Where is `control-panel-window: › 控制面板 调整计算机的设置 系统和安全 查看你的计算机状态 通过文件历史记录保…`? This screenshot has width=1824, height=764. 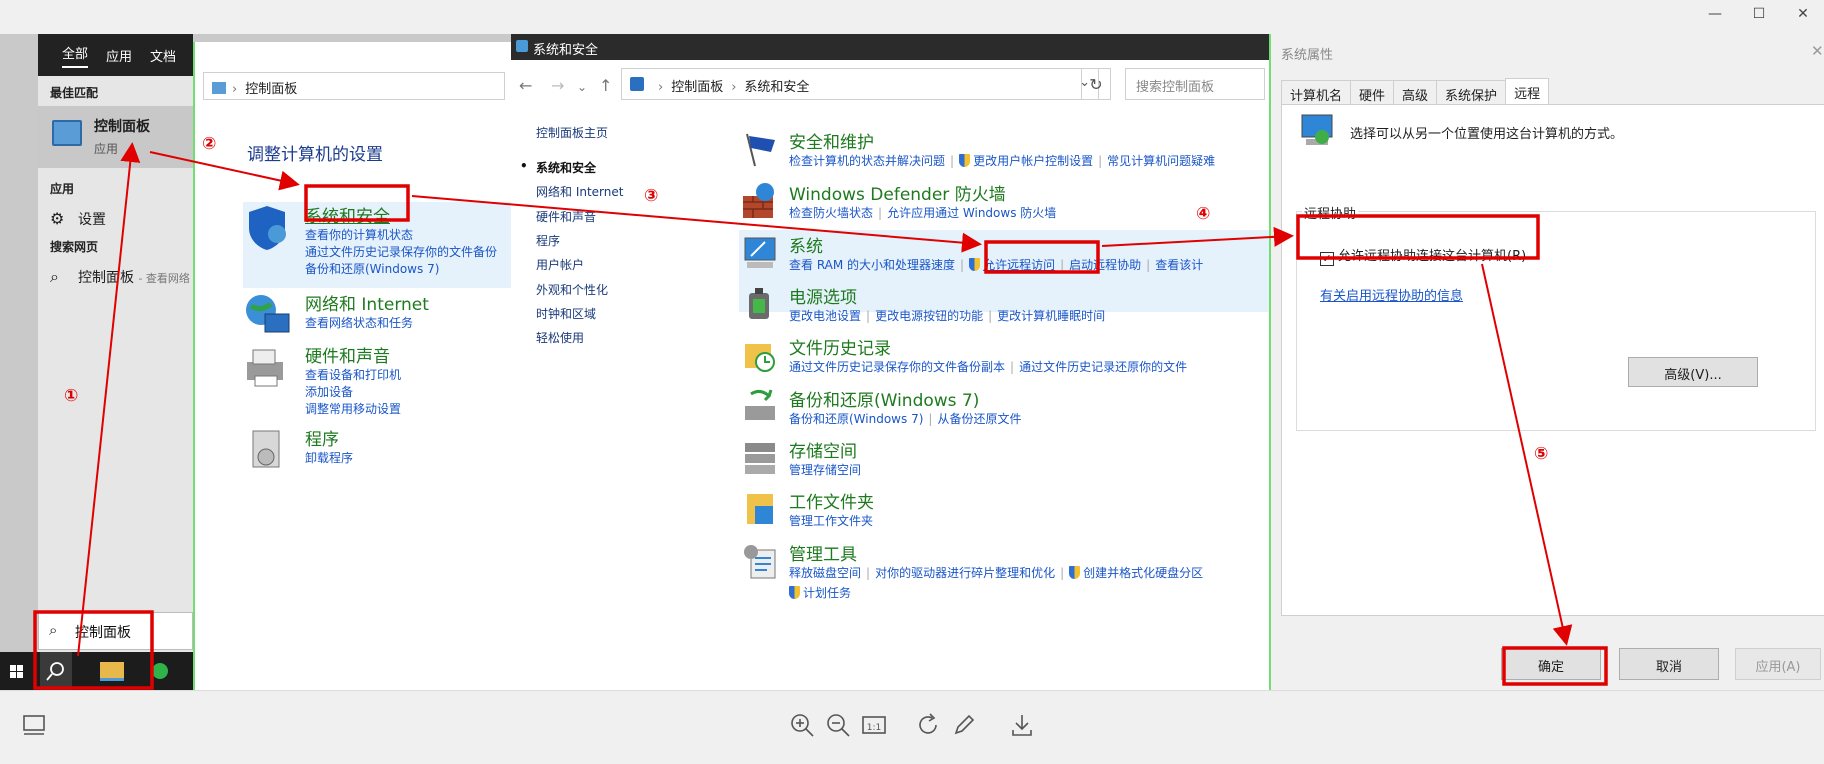
control-panel-window: › 控制面板 调整计算机的设置 系统和安全 查看你的计算机状态 通过文件历史记录保… is located at coordinates (354, 366).